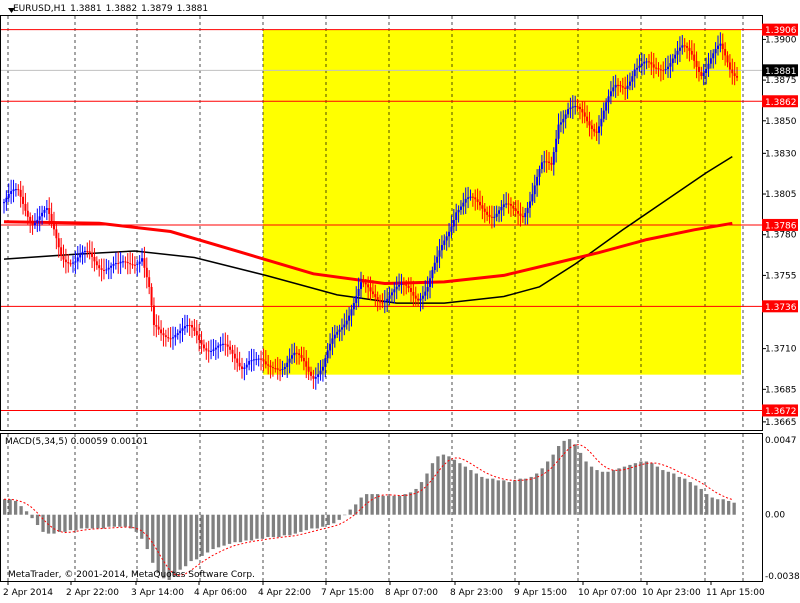 The width and height of the screenshot is (800, 603). I want to click on dropdown-arrow-icon, so click(11, 12).